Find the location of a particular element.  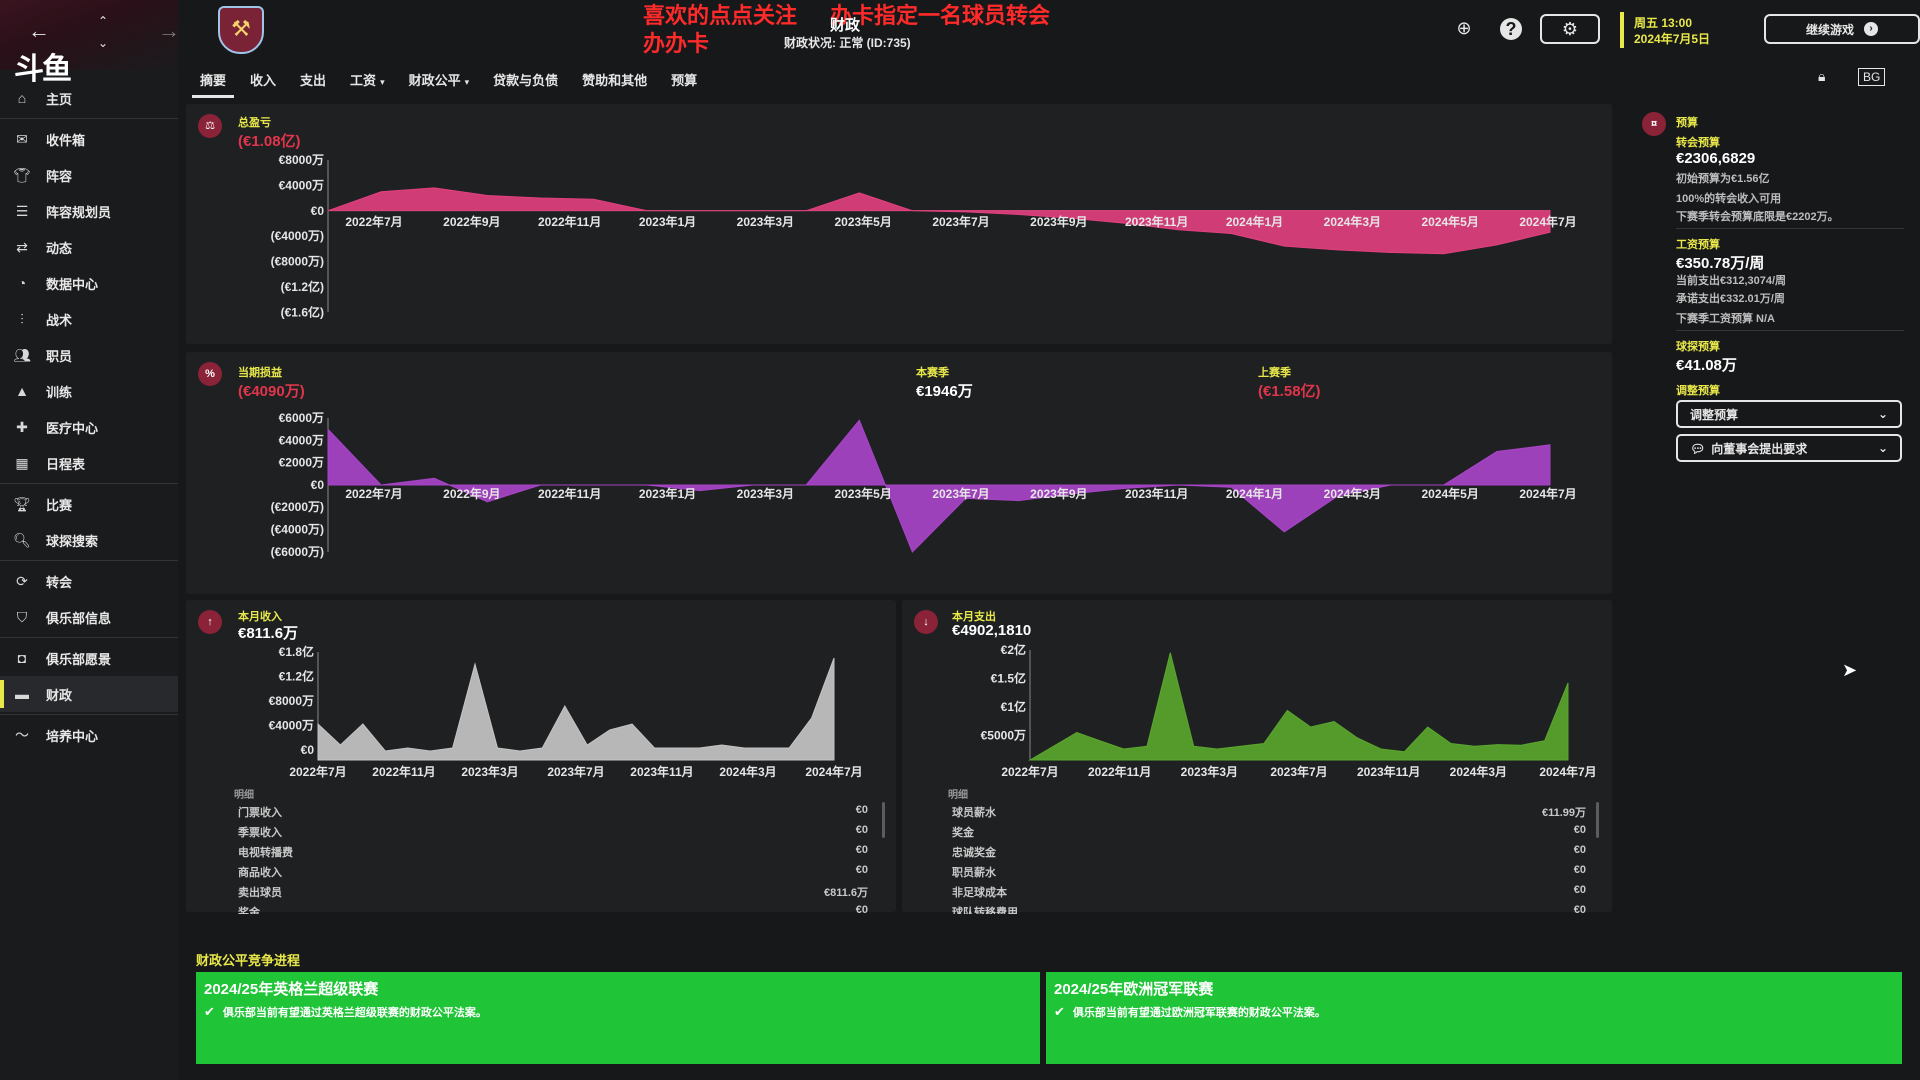

ffp-title: 财政公平竞争进程 is located at coordinates (248, 960).